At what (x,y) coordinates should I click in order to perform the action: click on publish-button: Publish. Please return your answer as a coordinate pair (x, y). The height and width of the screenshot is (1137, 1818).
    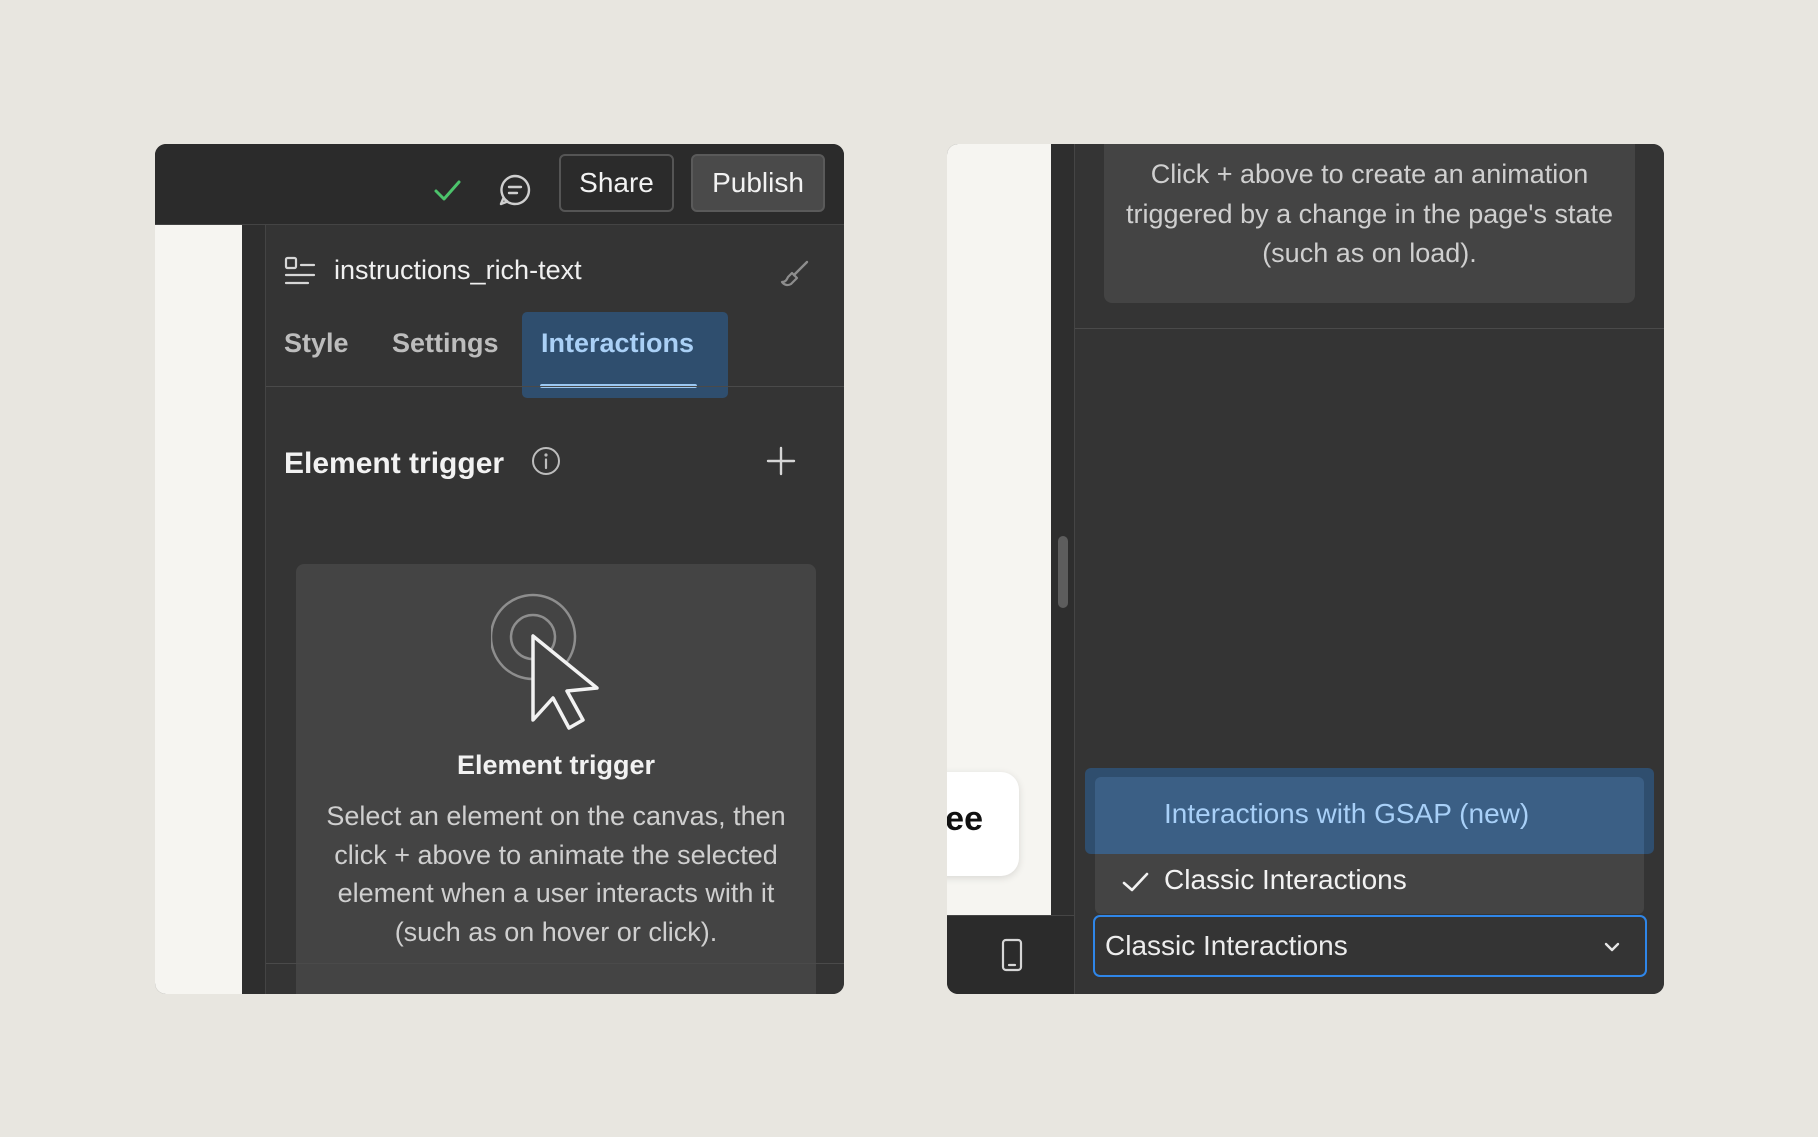
    Looking at the image, I should click on (758, 183).